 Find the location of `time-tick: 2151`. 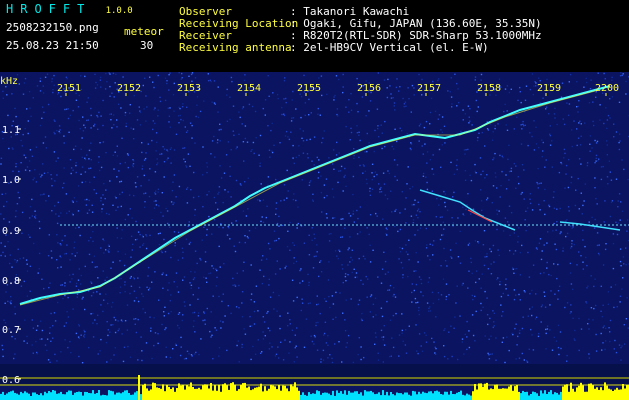

time-tick: 2151 is located at coordinates (69, 88).